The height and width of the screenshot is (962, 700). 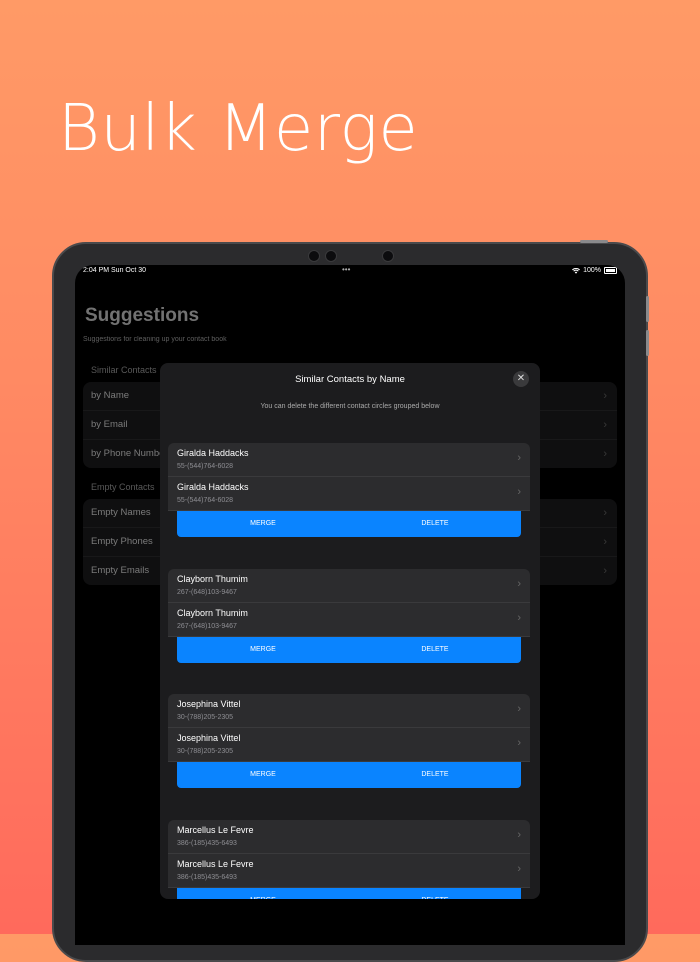 I want to click on section-label-similar: Similar Contacts, so click(x=124, y=370).